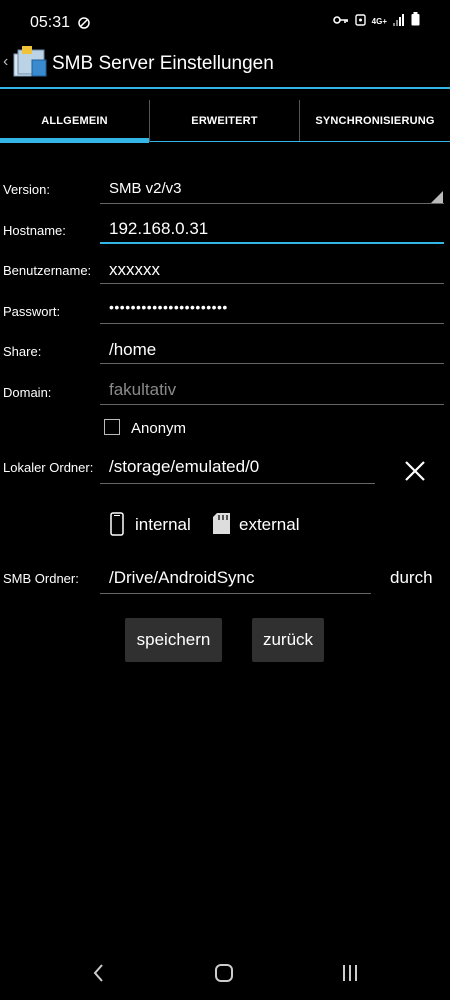 The image size is (450, 1000). Describe the element at coordinates (225, 88) in the screenshot. I see `action-bar-divider` at that location.